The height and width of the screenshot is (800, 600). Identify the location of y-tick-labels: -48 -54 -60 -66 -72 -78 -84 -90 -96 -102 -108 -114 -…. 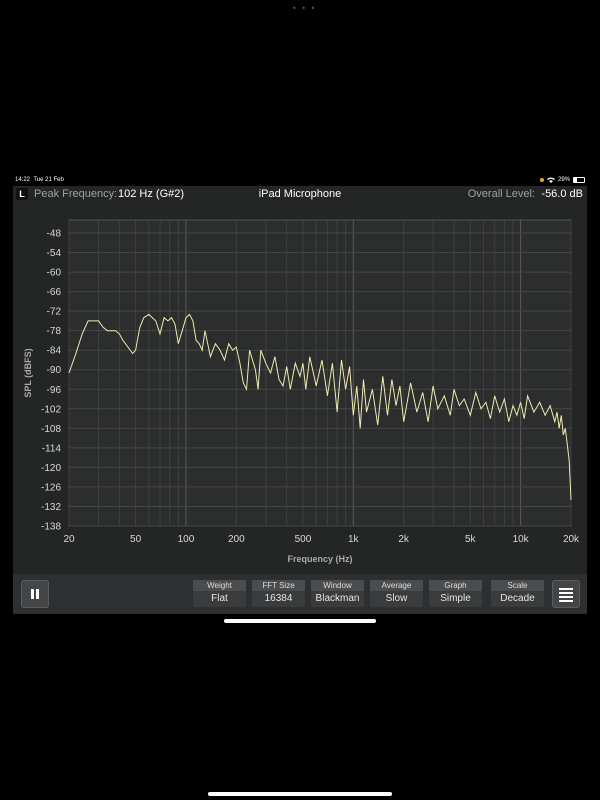
(51, 381).